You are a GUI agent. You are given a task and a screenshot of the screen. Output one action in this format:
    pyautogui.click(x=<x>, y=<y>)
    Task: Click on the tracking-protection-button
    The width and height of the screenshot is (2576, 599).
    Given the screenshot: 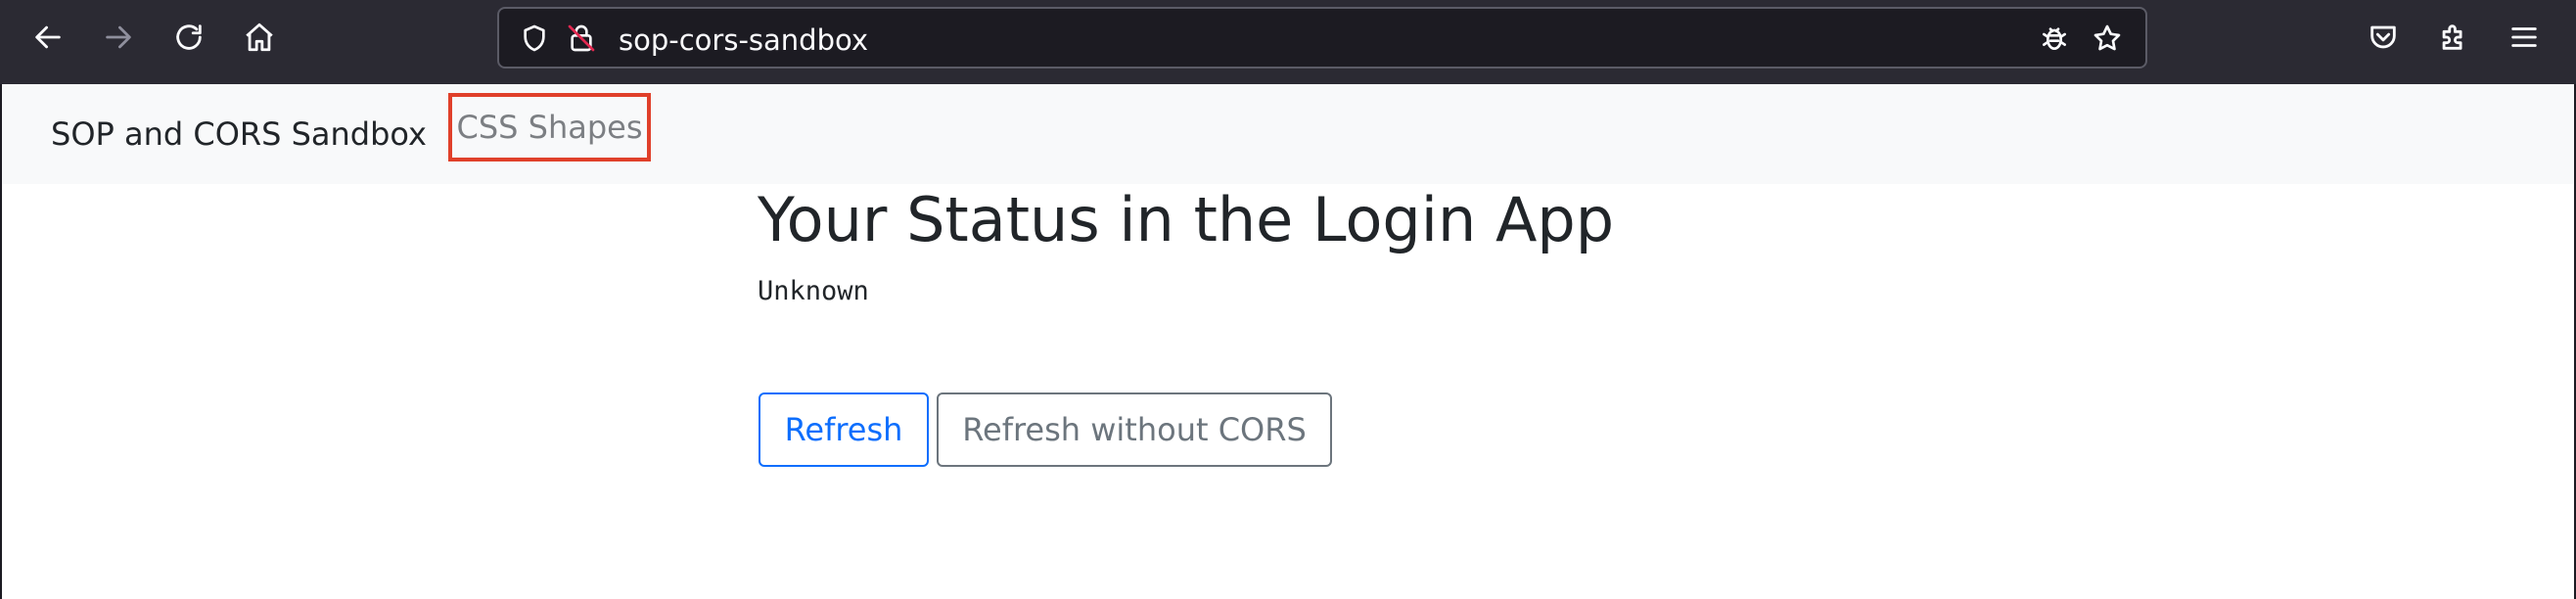 What is the action you would take?
    pyautogui.click(x=534, y=38)
    